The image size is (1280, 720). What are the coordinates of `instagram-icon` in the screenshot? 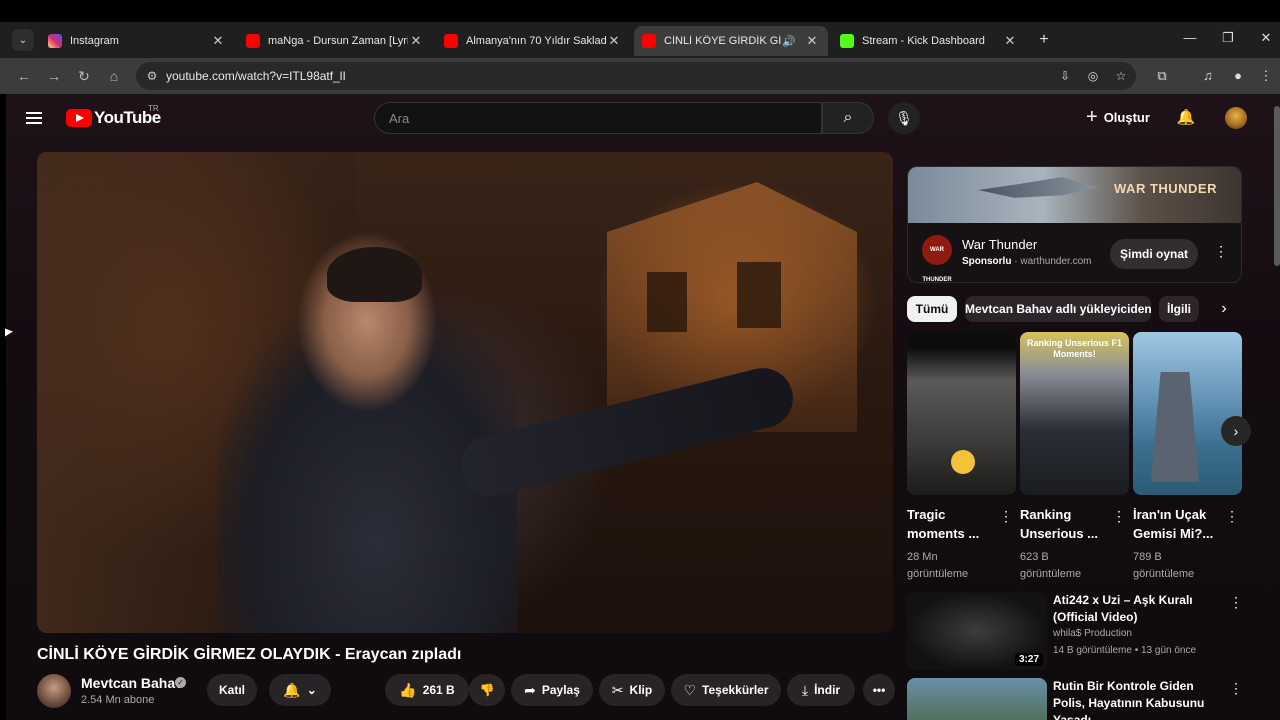 It's located at (55, 41).